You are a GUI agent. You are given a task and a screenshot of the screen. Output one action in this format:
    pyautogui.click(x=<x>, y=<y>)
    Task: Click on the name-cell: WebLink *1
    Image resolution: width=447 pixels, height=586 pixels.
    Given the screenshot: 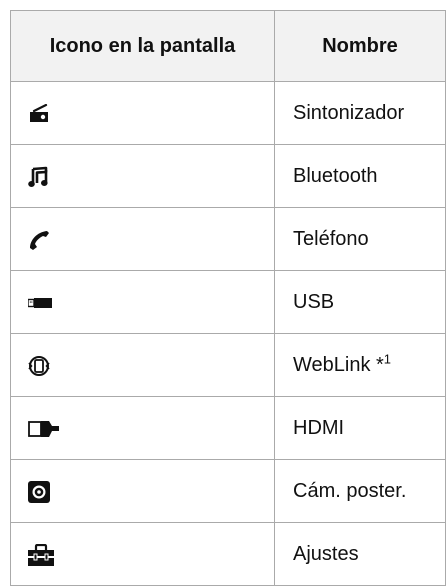 What is the action you would take?
    pyautogui.click(x=360, y=365)
    